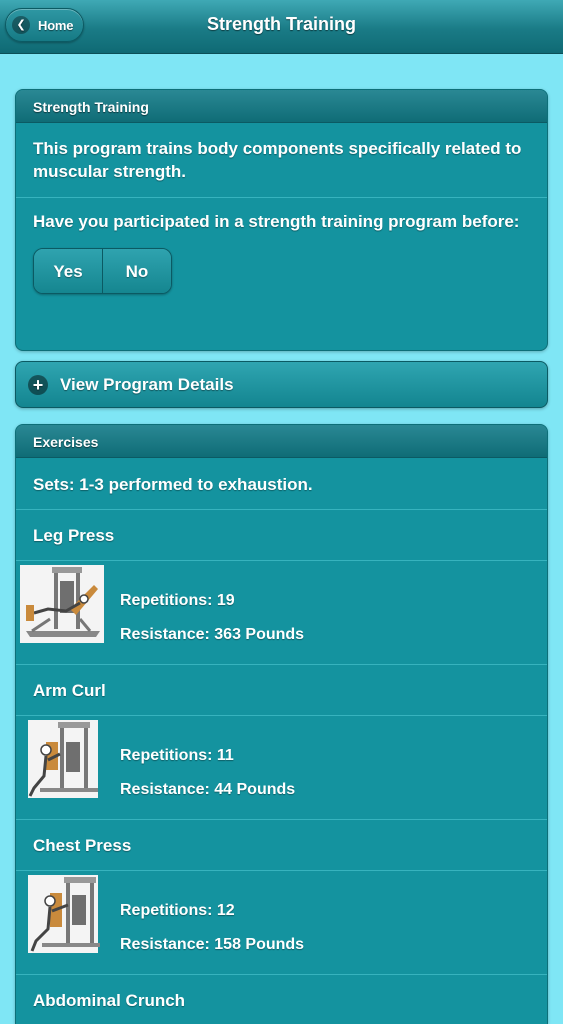 This screenshot has width=563, height=1024. I want to click on yes-no-toggle: Yes No, so click(102, 271).